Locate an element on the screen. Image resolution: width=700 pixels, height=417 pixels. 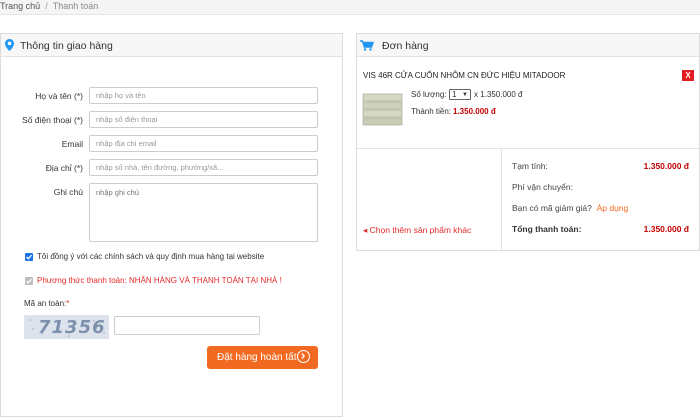
top-bar: Trang chủ / Thanh toán is located at coordinates (350, 7).